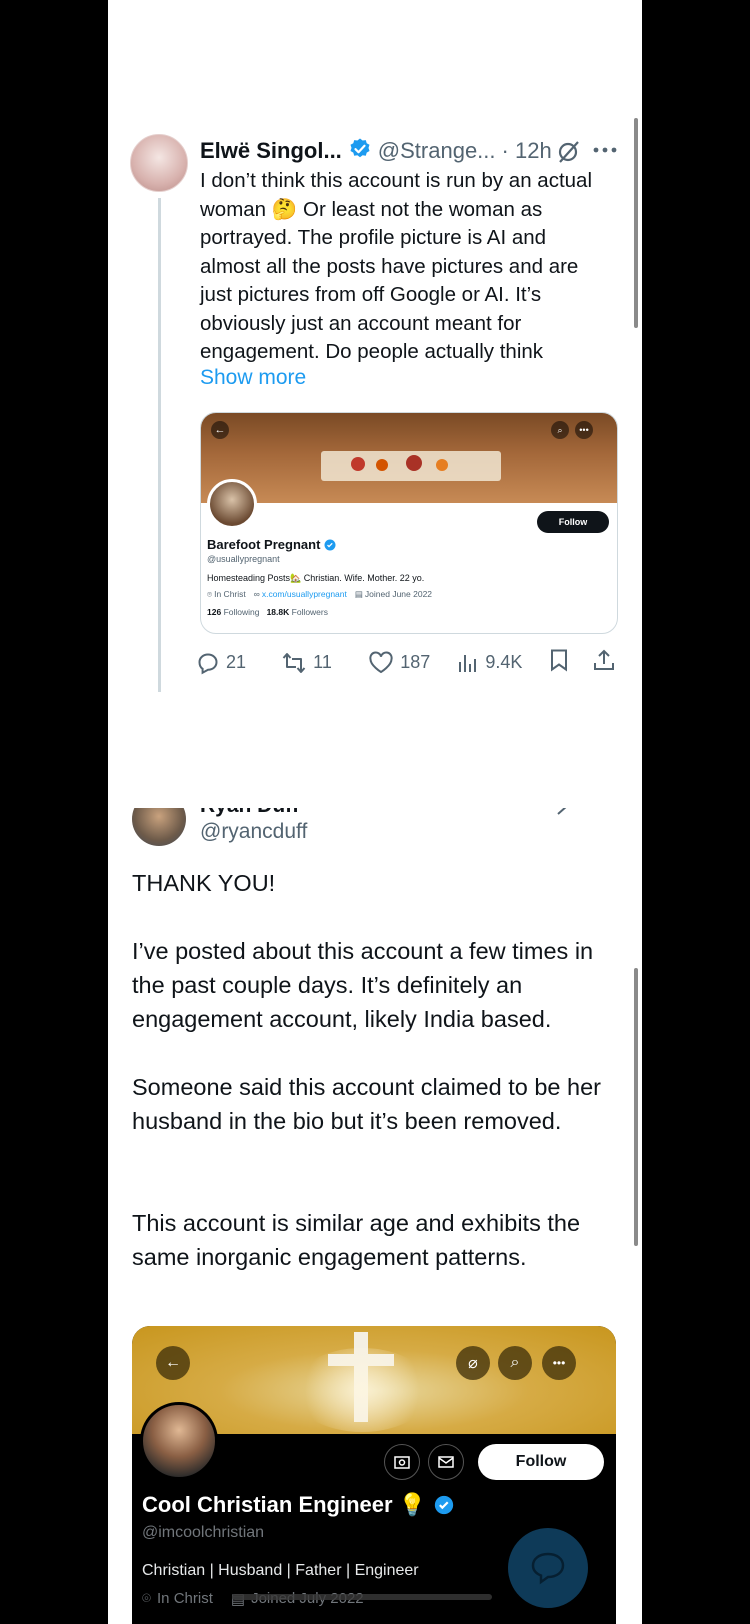 This screenshot has height=1624, width=750. I want to click on handle: @ryancduff, so click(253, 832).